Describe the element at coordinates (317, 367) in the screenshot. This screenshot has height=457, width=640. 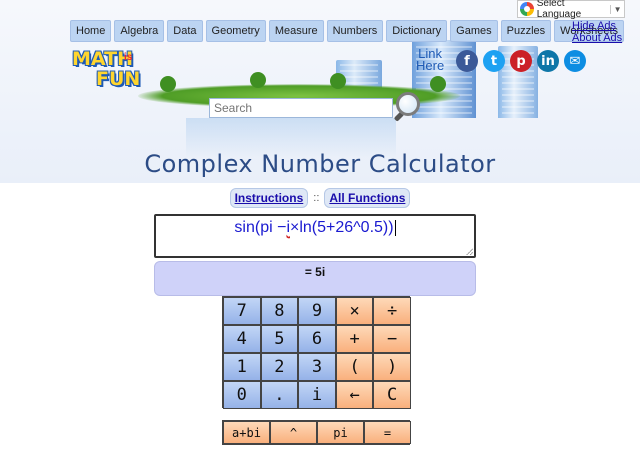
I see `key-button: 3` at that location.